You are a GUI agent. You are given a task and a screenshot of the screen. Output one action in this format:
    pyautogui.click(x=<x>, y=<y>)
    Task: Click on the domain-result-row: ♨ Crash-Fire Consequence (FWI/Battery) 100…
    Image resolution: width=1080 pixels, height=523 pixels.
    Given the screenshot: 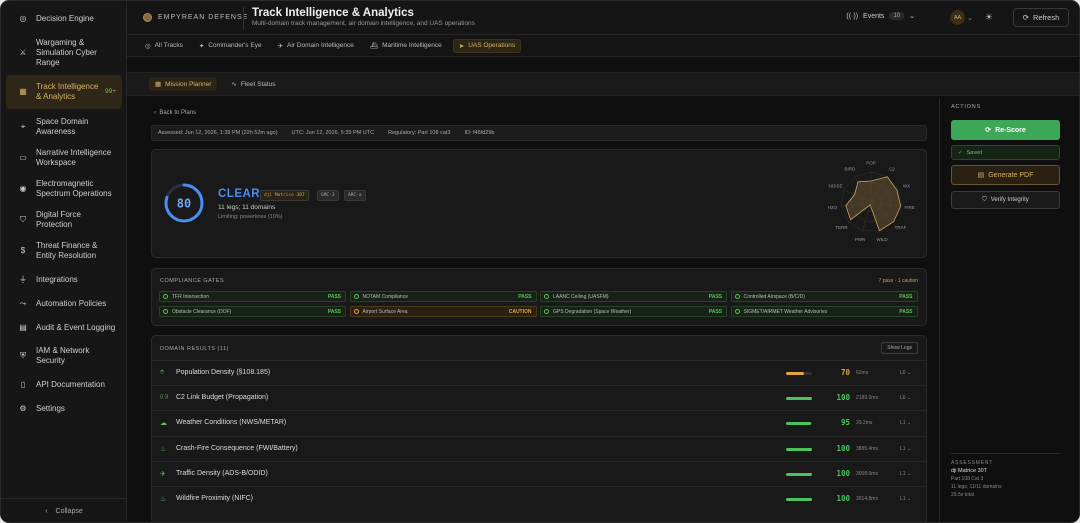 What is the action you would take?
    pyautogui.click(x=539, y=448)
    